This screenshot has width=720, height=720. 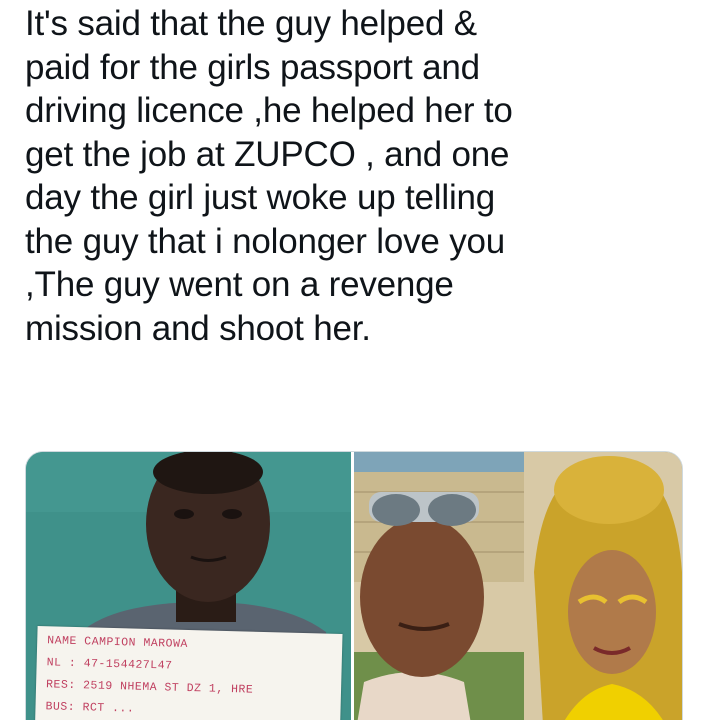 What do you see at coordinates (198, 328) in the screenshot?
I see `tweet-text-line: mission and shoot her.` at bounding box center [198, 328].